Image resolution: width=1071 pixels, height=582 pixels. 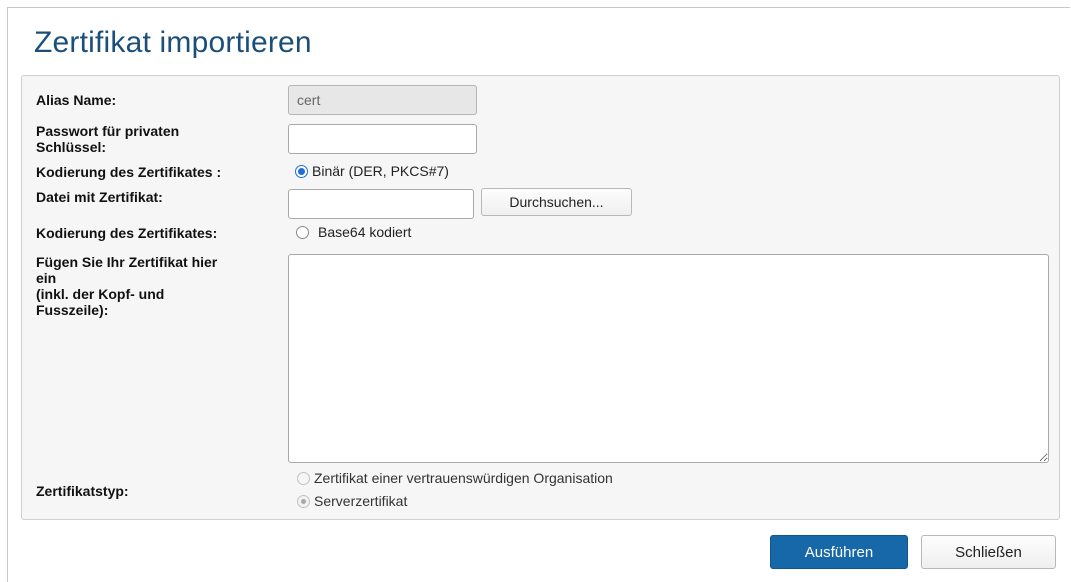 What do you see at coordinates (46, 278) in the screenshot?
I see `paste-label-line2: ein` at bounding box center [46, 278].